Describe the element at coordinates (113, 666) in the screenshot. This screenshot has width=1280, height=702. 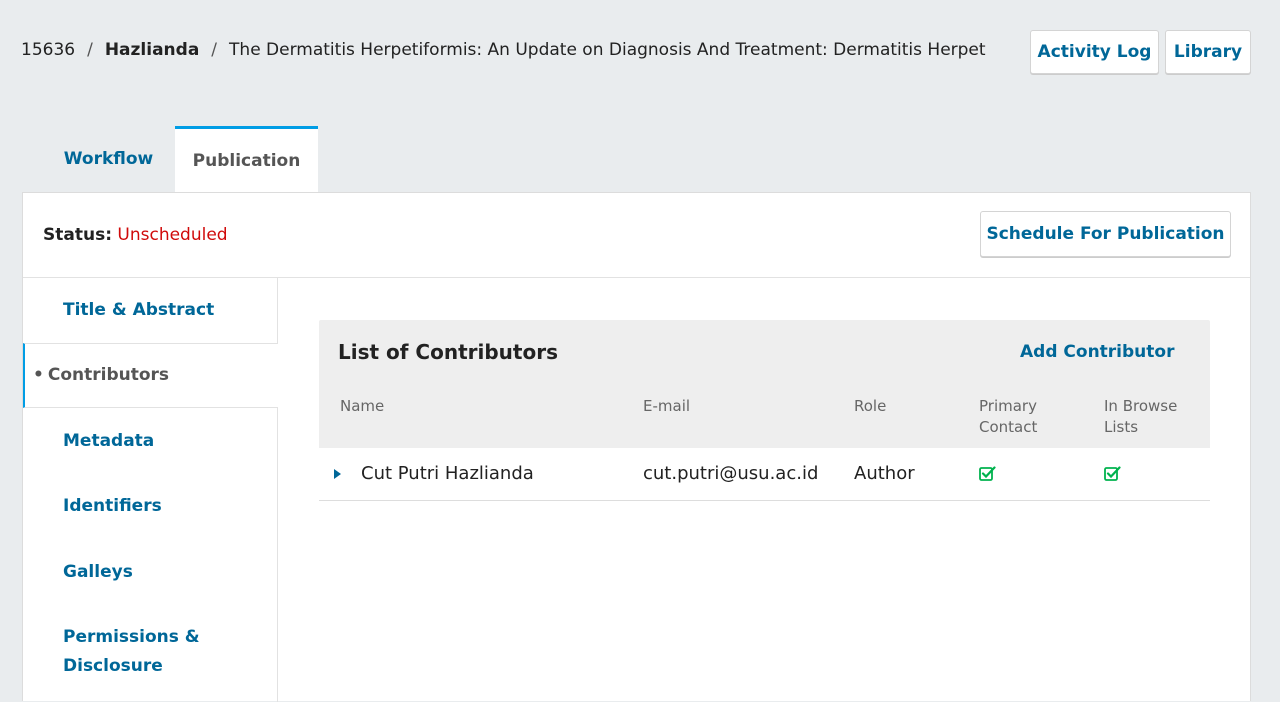
I see `nav-item-label-line2: Disclosure` at that location.